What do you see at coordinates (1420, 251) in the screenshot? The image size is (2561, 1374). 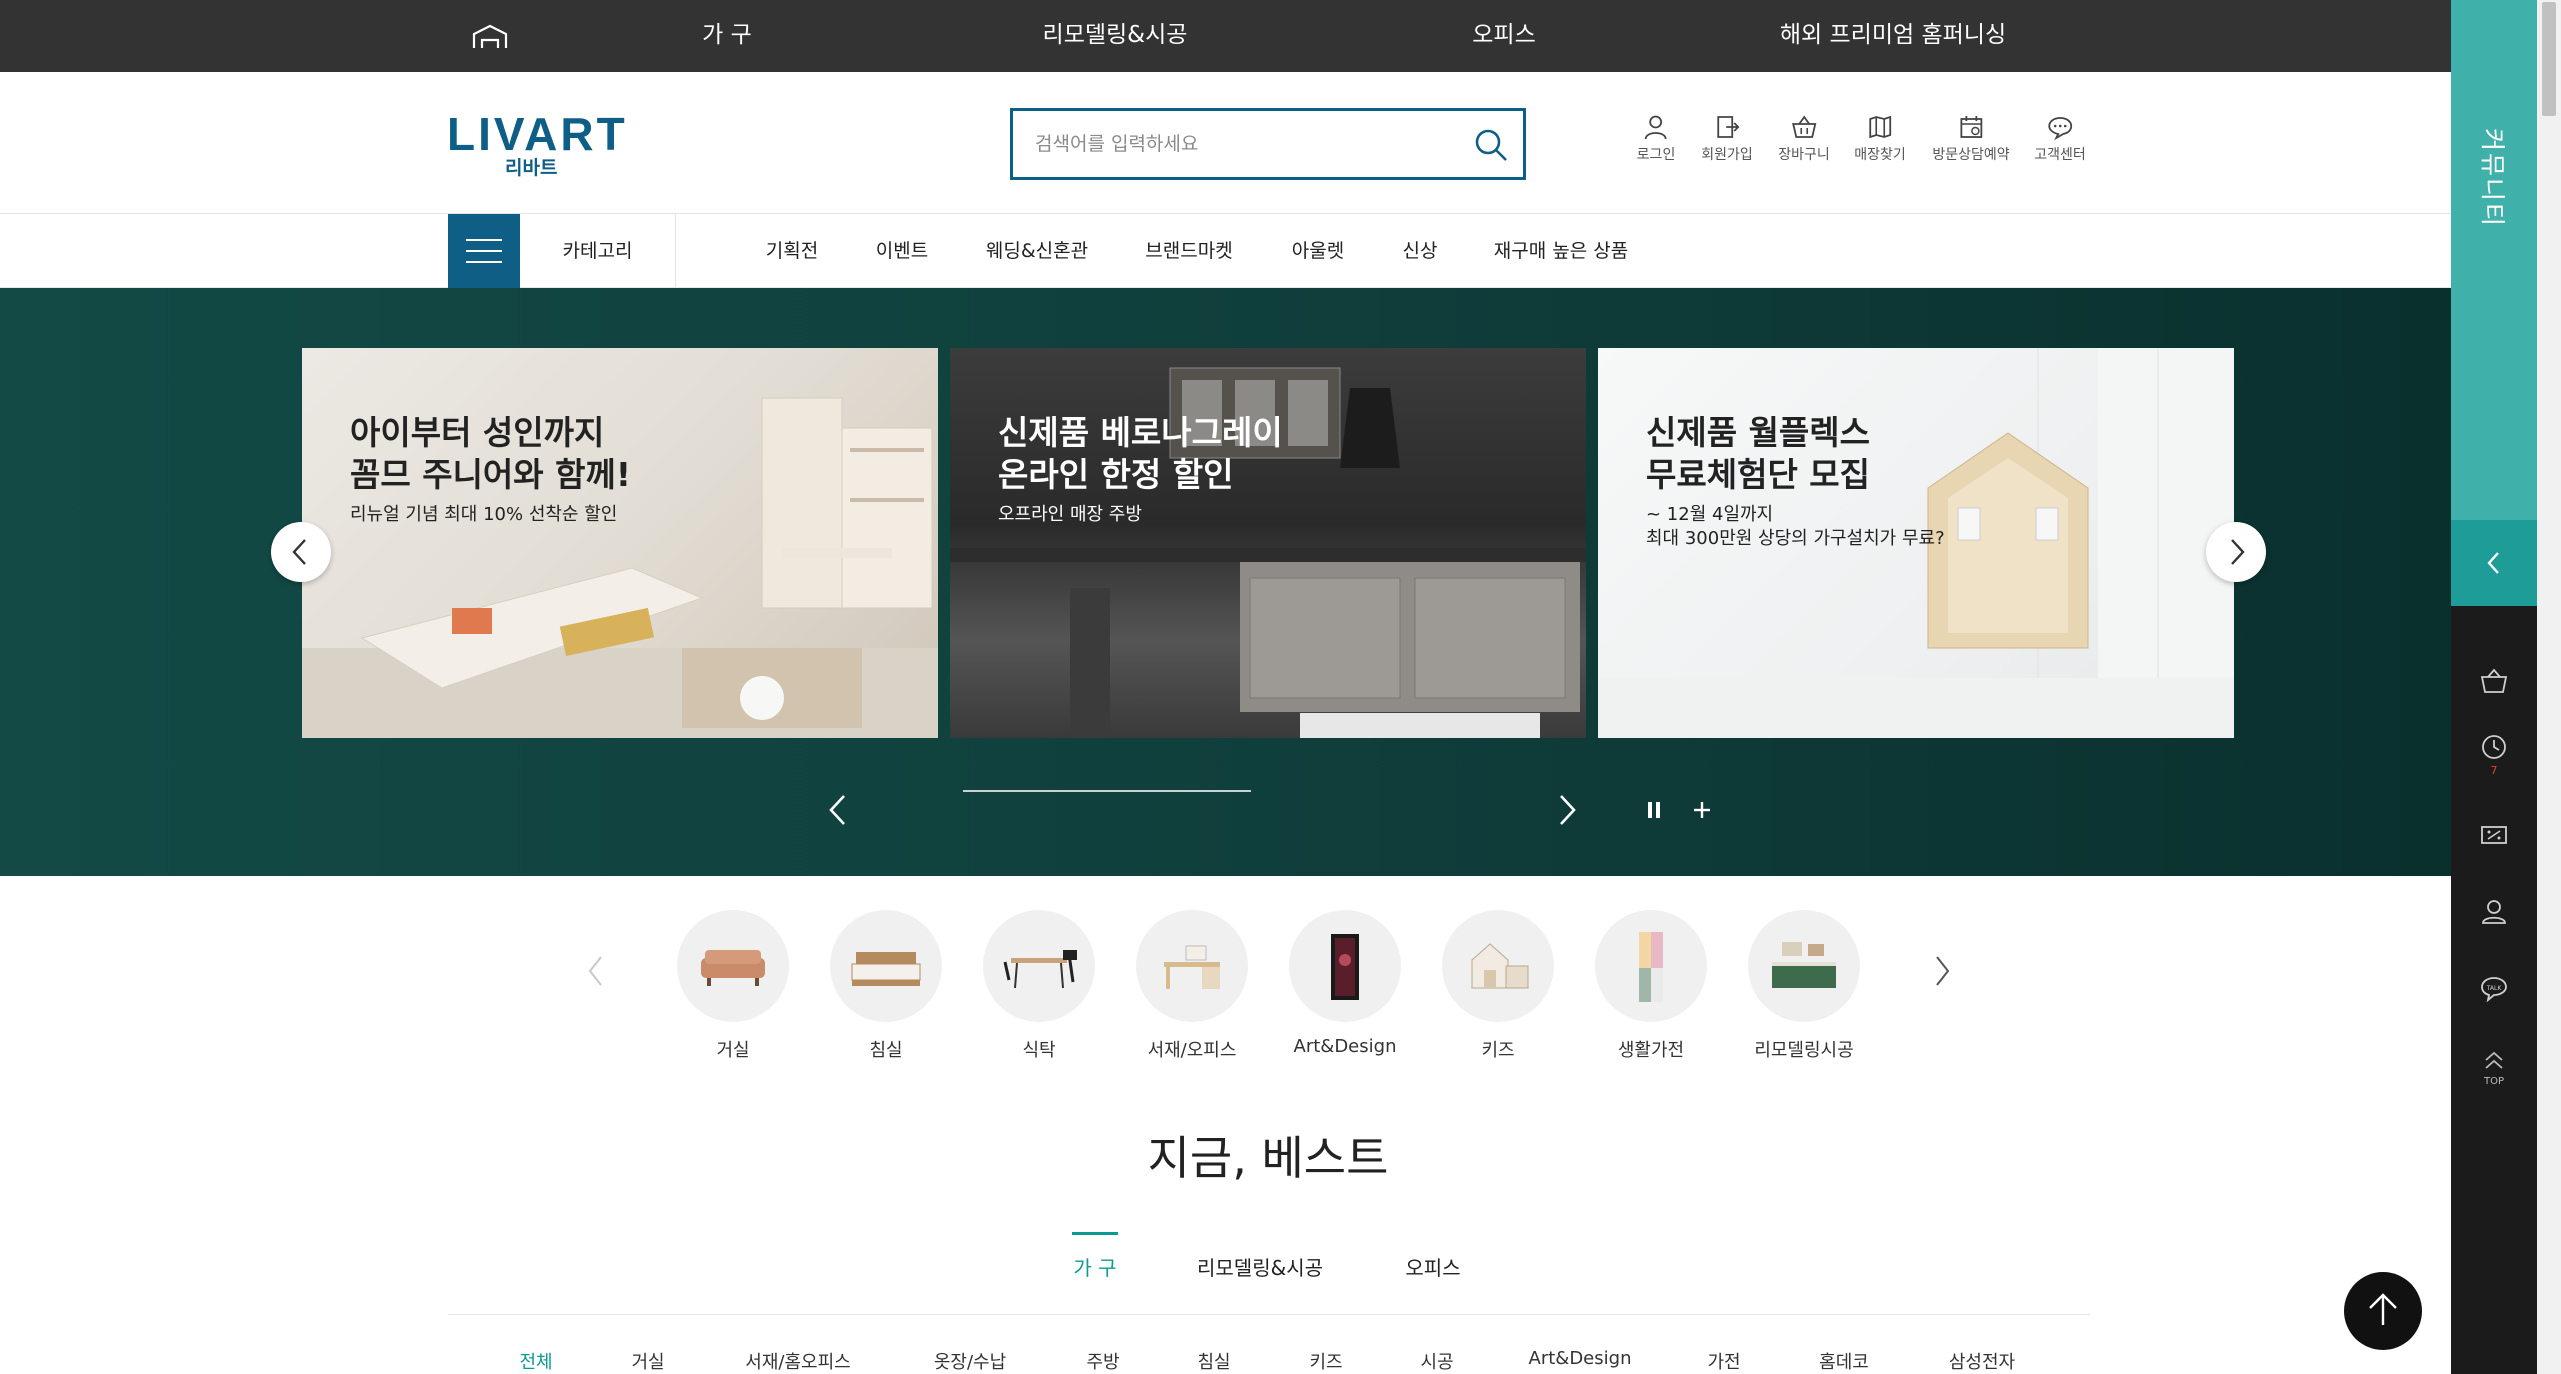 I see `nav-item-new: 신상` at bounding box center [1420, 251].